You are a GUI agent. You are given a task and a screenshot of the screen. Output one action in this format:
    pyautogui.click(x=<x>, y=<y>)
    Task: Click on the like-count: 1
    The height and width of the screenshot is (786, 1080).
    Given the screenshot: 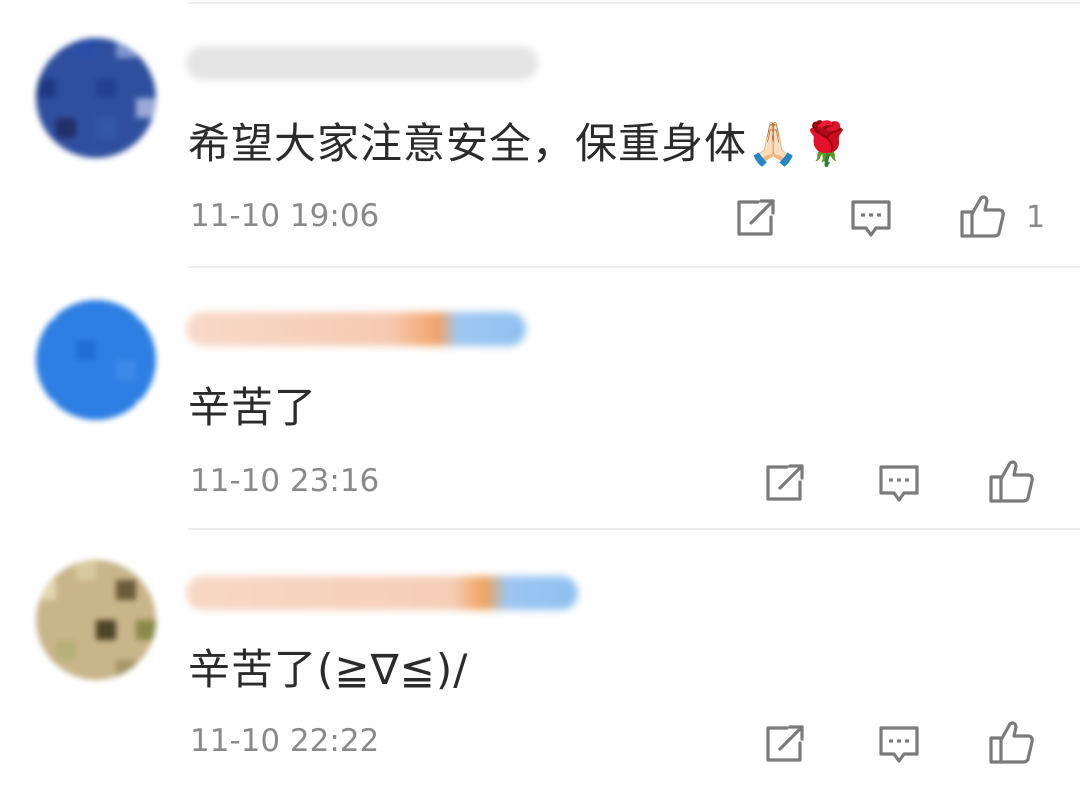 What is the action you would take?
    pyautogui.click(x=1036, y=217)
    